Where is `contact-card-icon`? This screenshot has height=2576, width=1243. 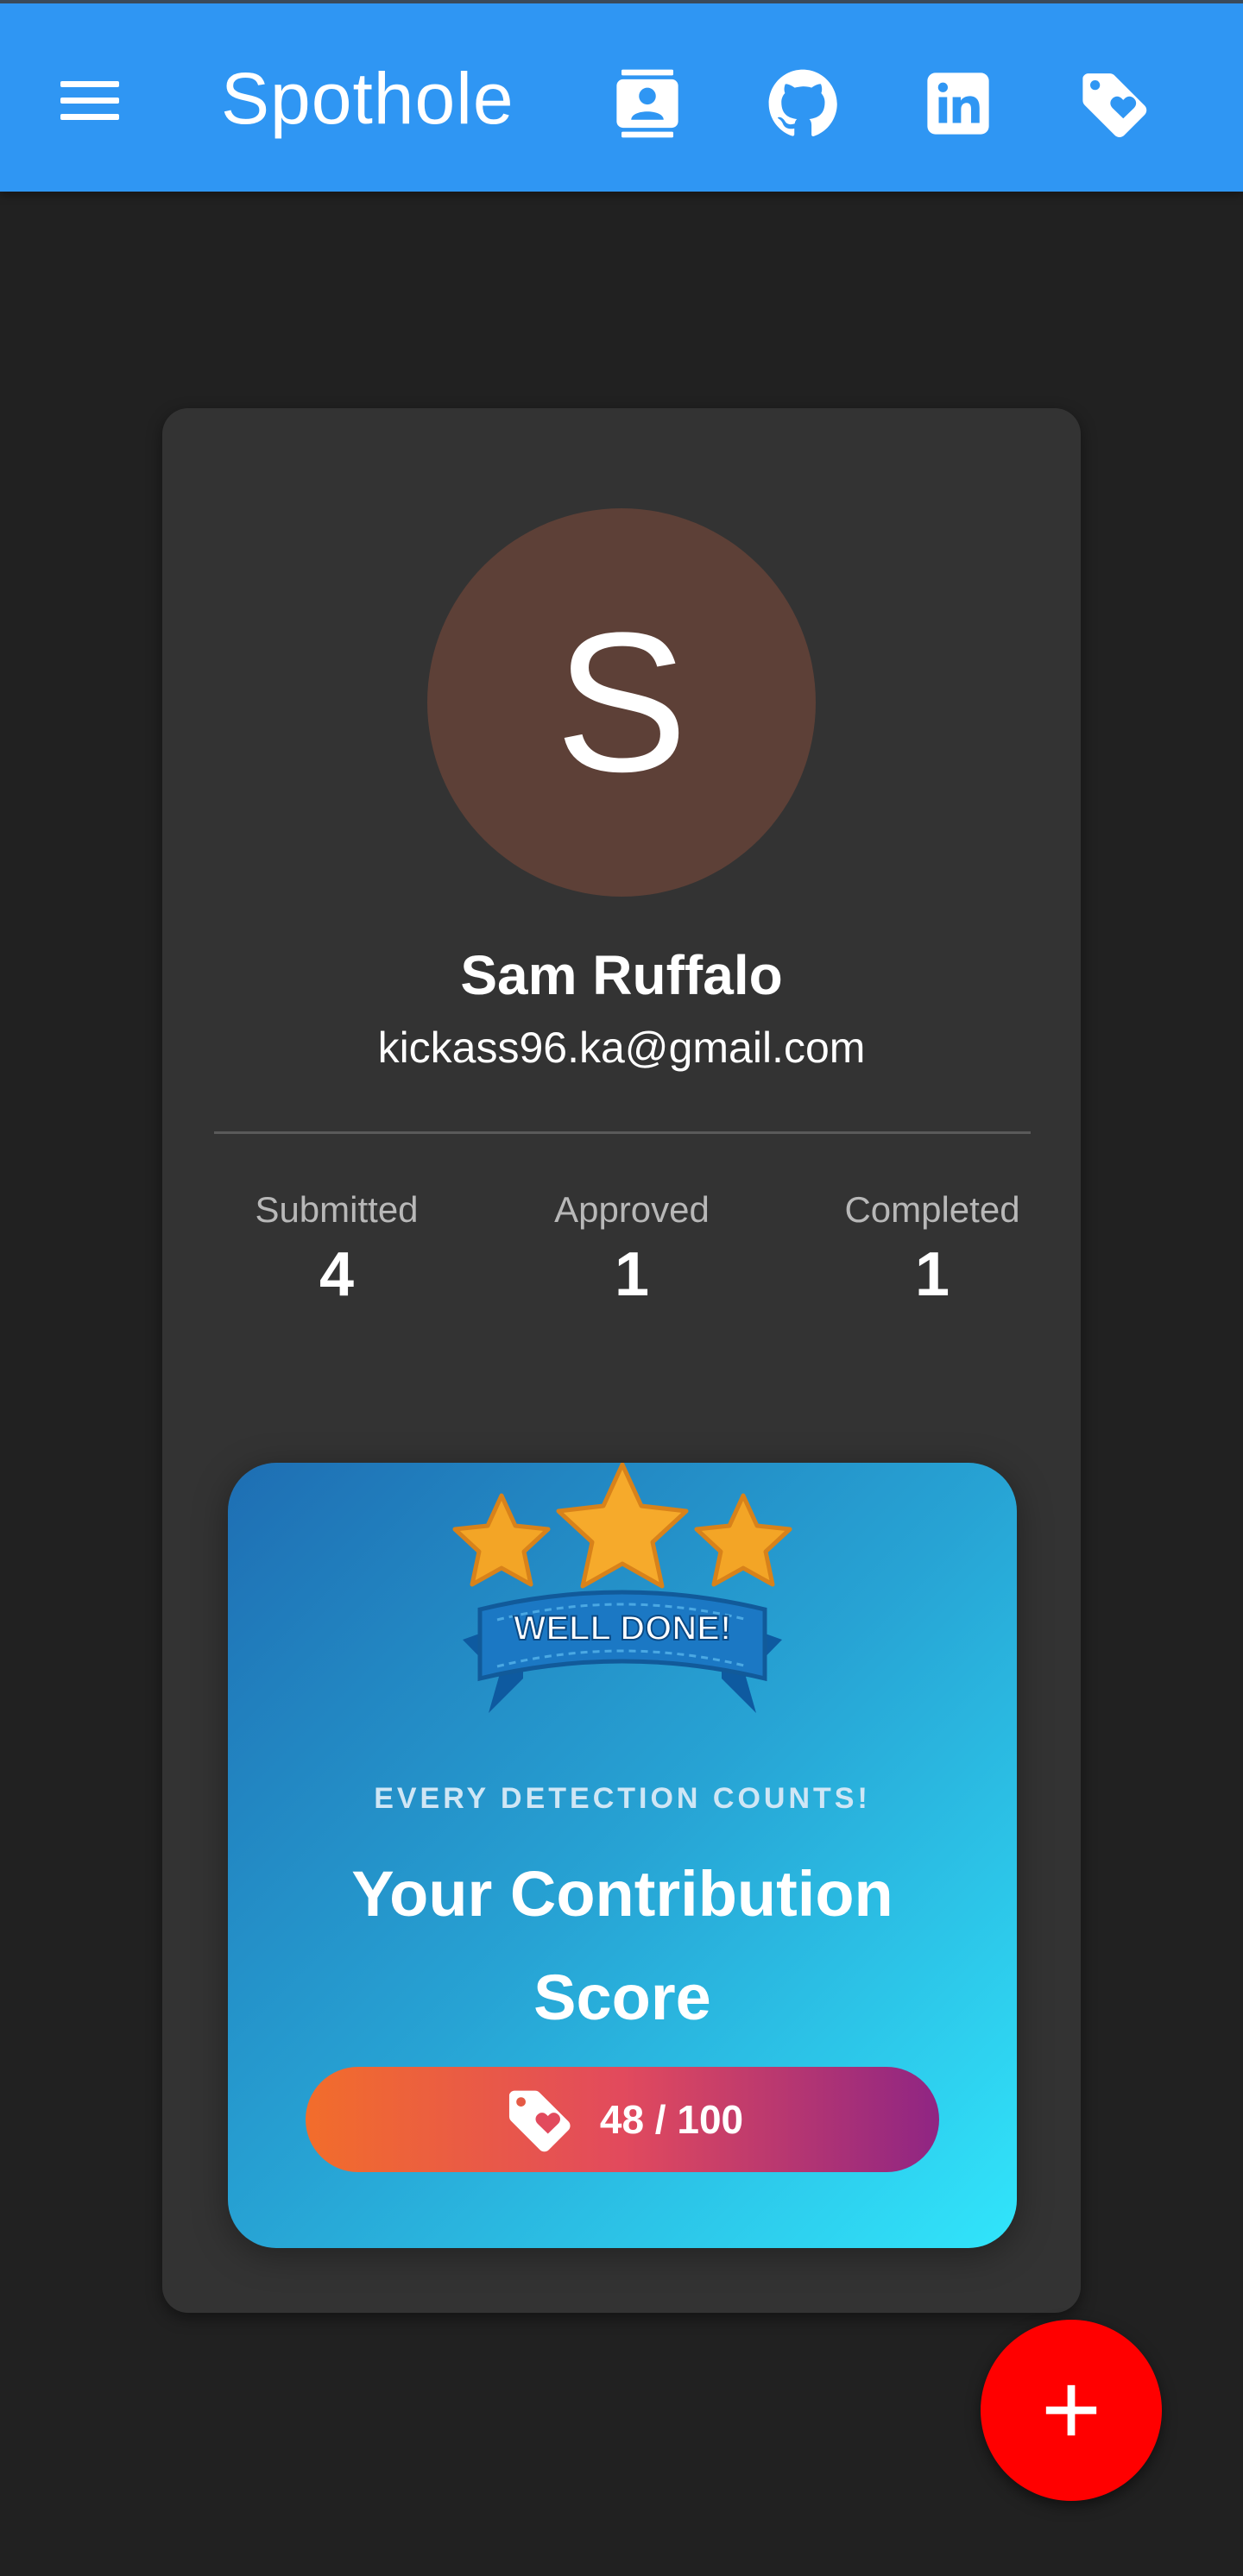 contact-card-icon is located at coordinates (647, 104).